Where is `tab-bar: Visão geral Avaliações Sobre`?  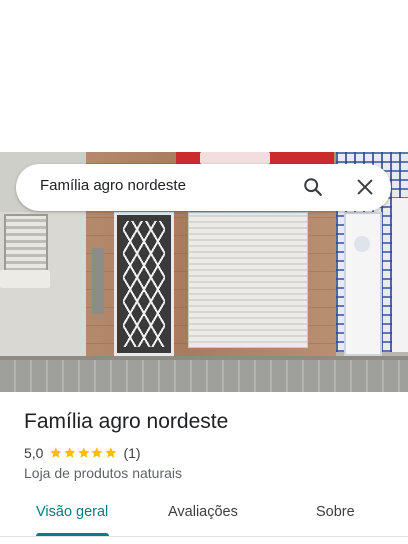
tab-bar: Visão geral Avaliações Sobre is located at coordinates (204, 516).